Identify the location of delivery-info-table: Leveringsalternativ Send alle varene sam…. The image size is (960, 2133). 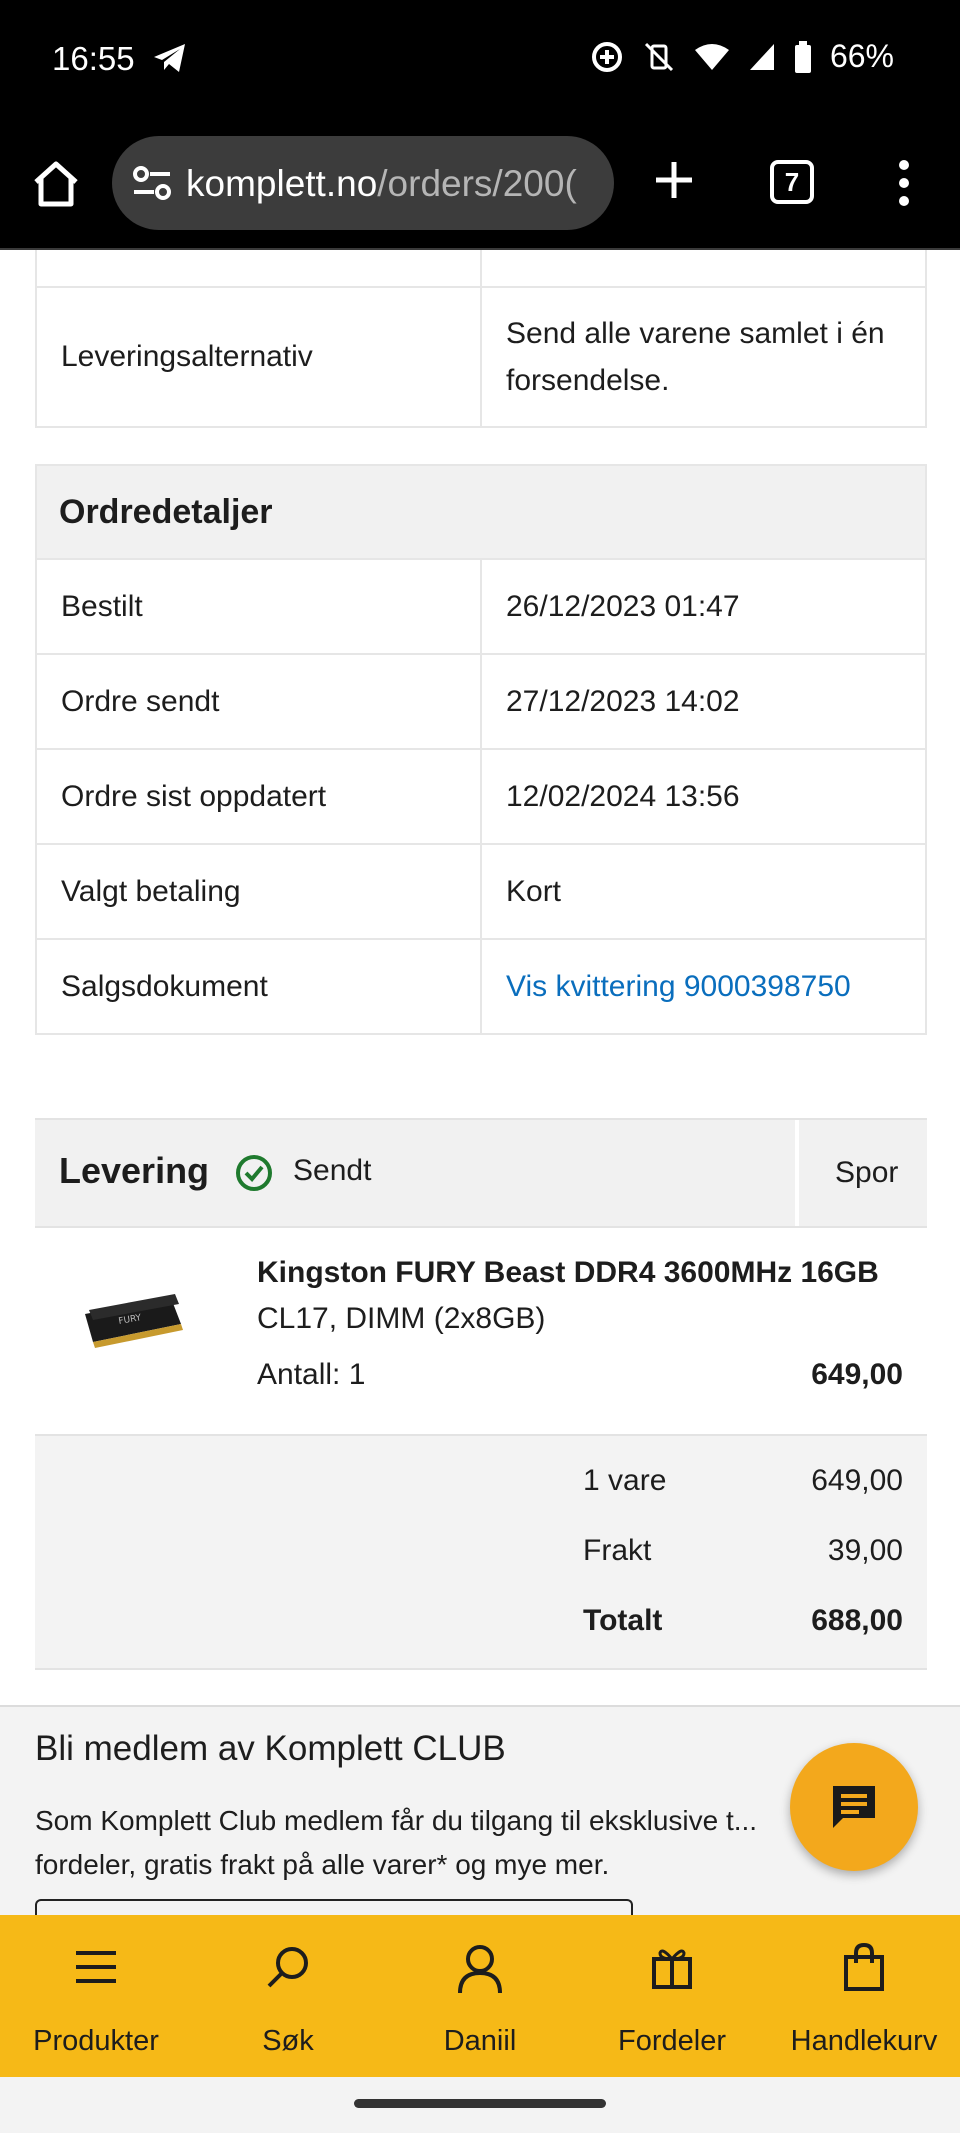
(481, 339).